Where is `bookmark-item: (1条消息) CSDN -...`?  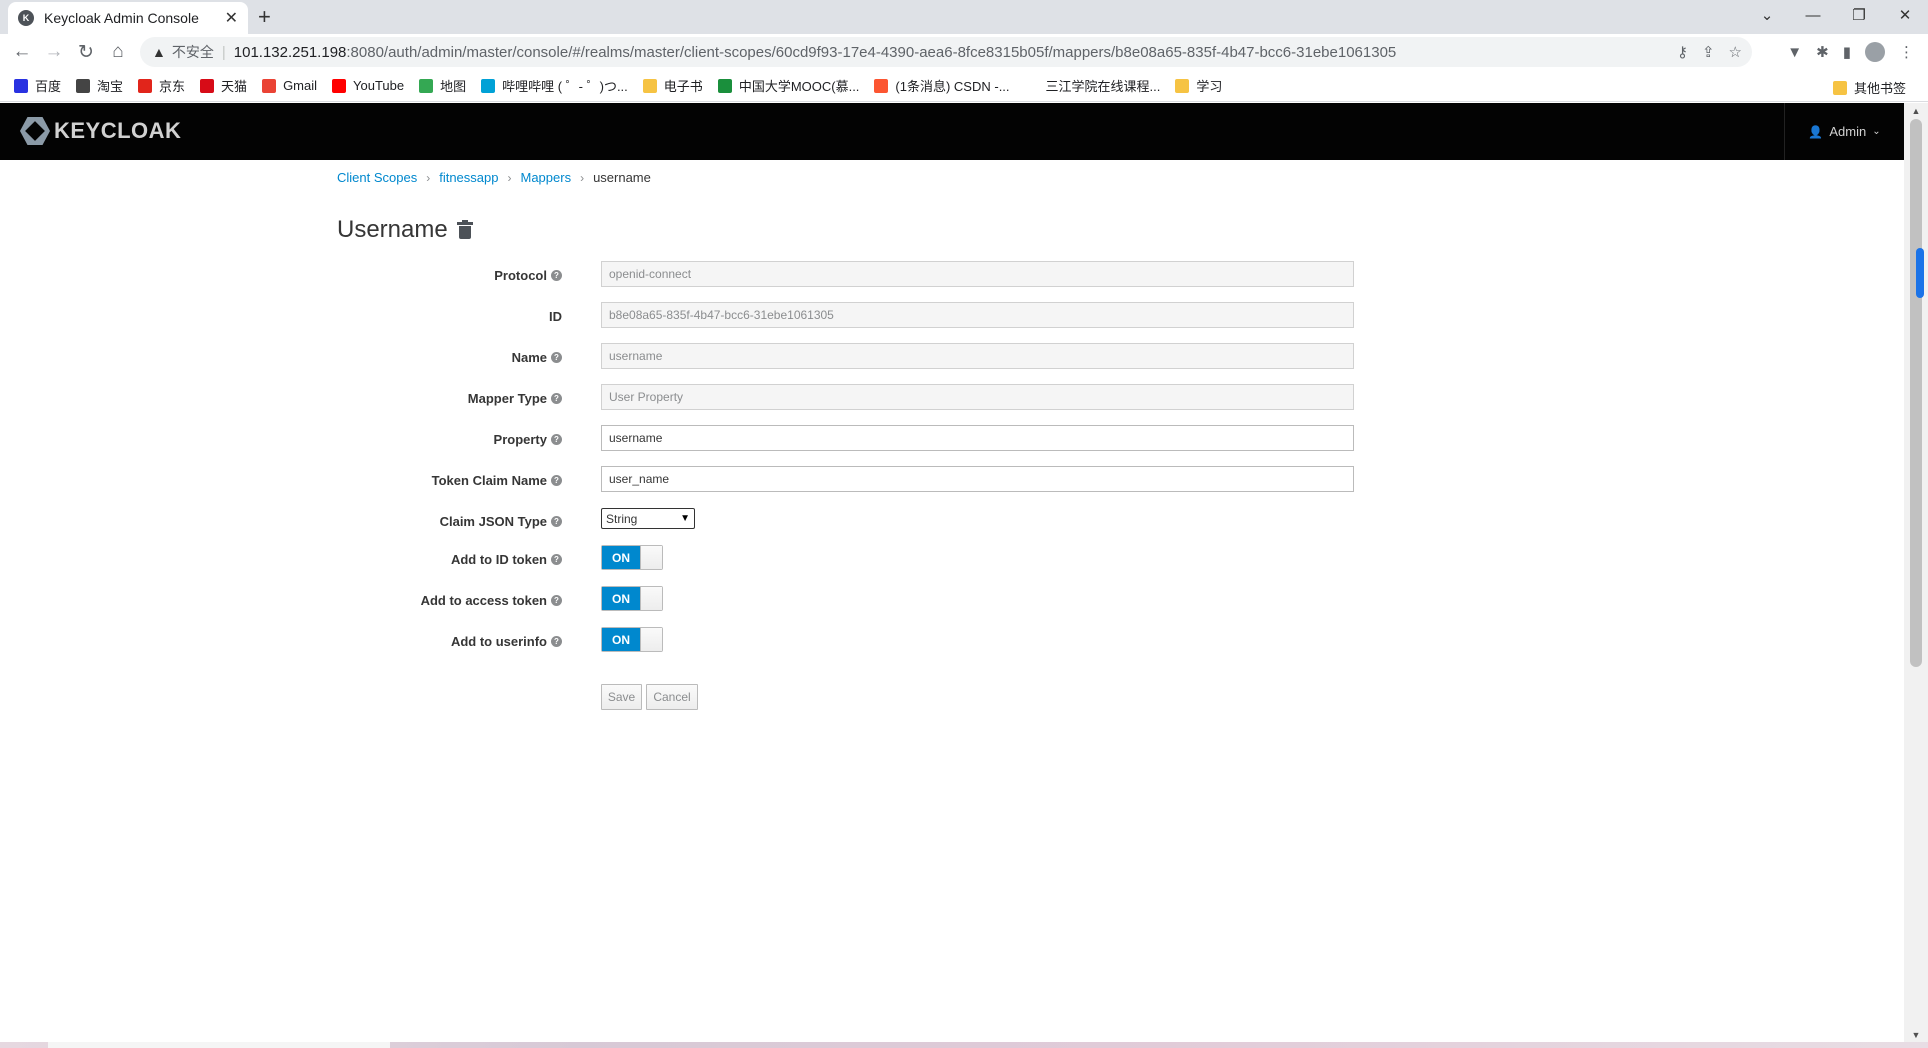 bookmark-item: (1条消息) CSDN -... is located at coordinates (942, 85).